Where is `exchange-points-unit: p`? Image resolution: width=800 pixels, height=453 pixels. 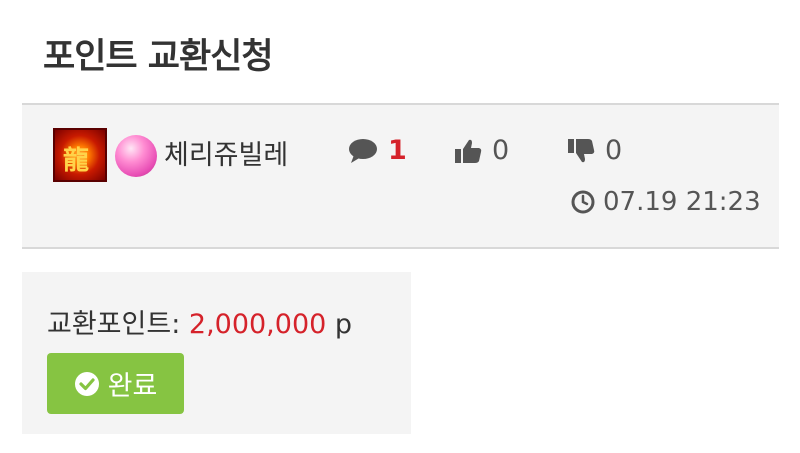
exchange-points-unit: p is located at coordinates (343, 324).